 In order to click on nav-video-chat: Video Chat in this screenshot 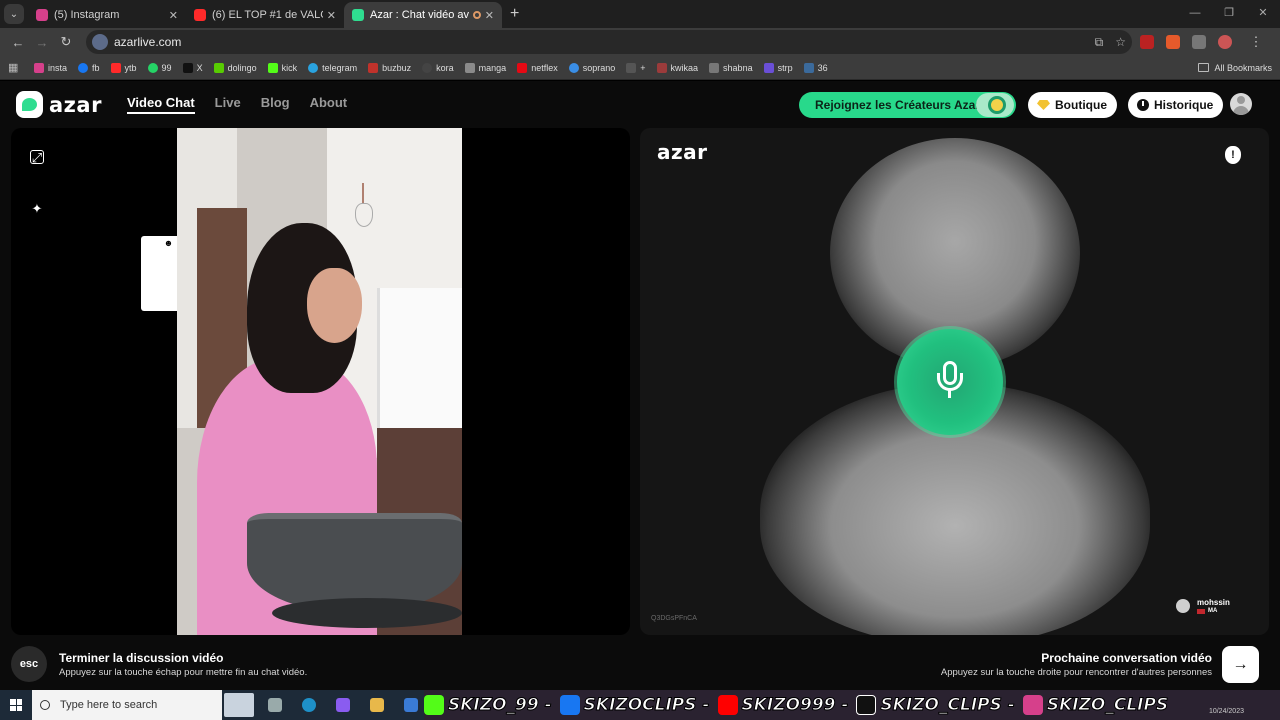, I will do `click(161, 104)`.